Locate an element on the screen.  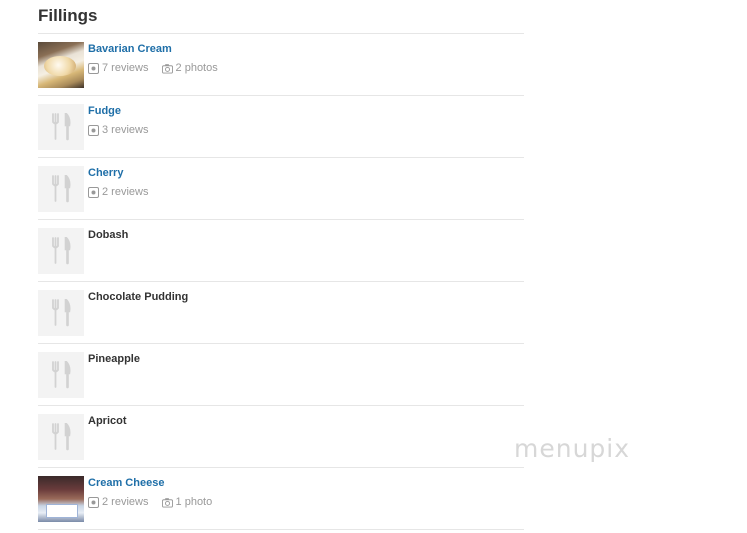
list-item: Chocolate Pudding is located at coordinates (281, 312).